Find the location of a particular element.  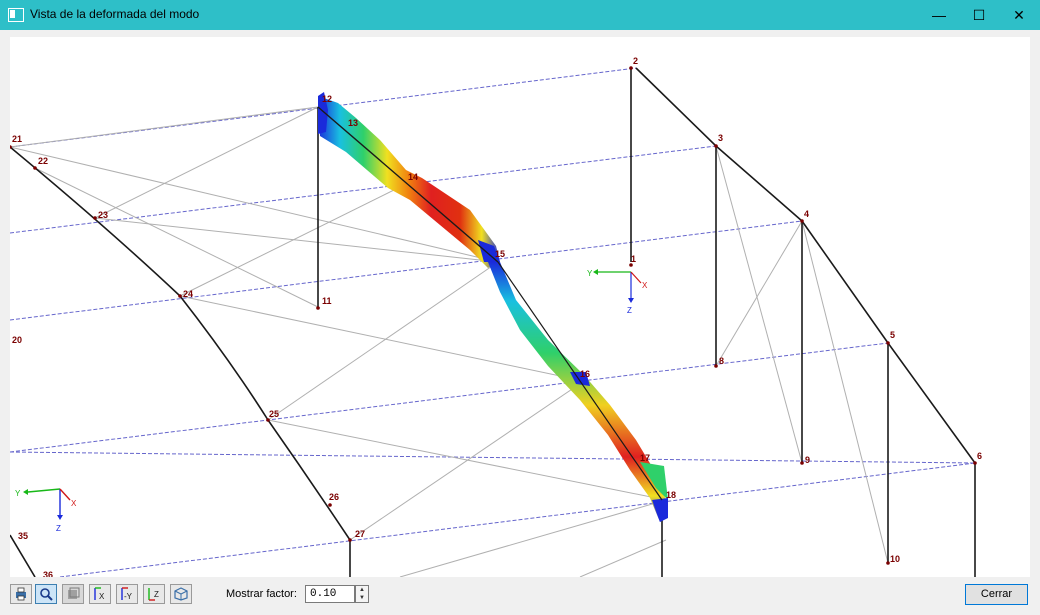

view-y-label: -Y is located at coordinates (128, 596).